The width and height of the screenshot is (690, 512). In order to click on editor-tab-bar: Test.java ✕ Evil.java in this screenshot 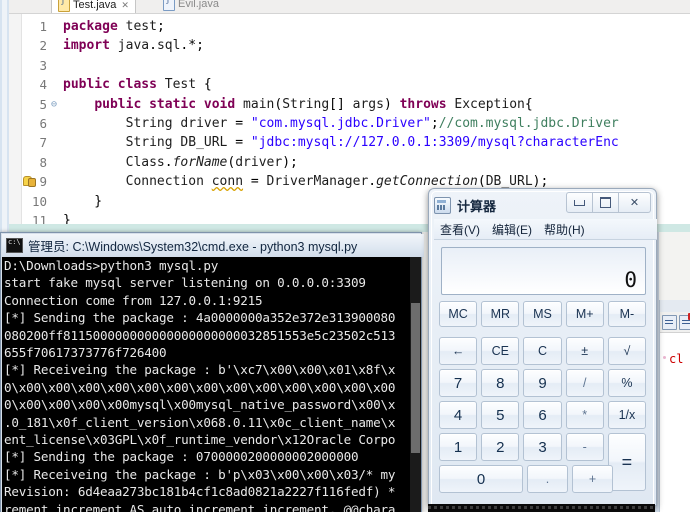, I will do `click(349, 6)`.